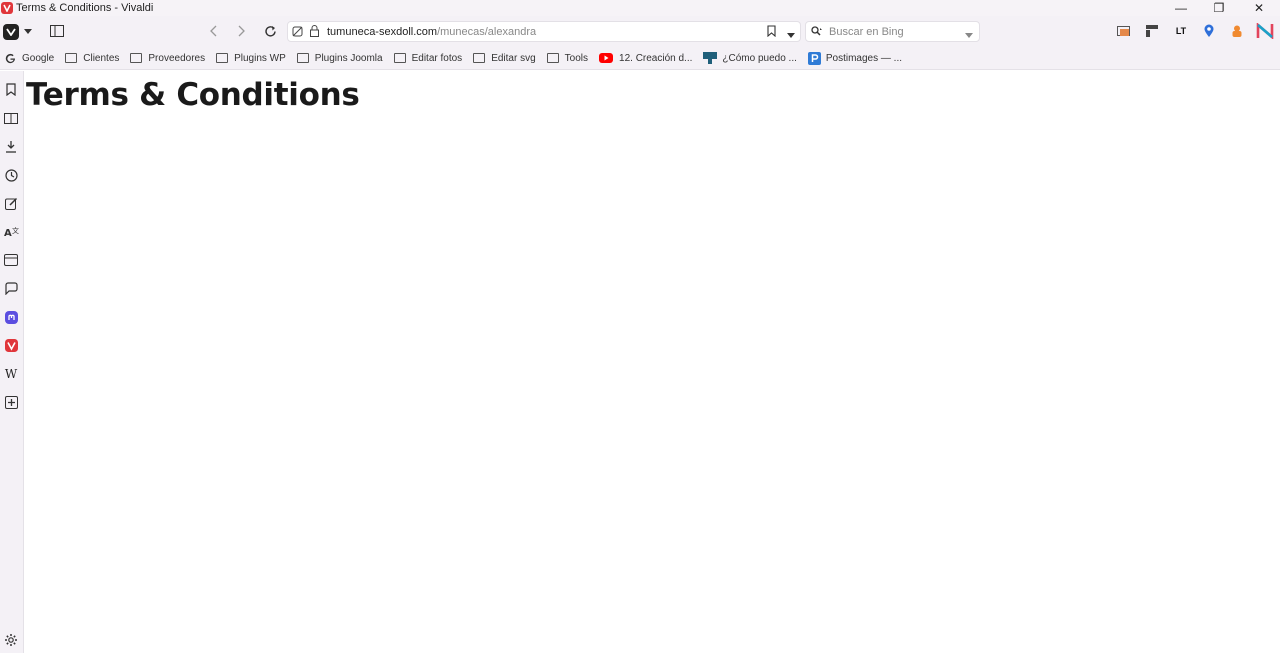 This screenshot has height=653, width=1280. Describe the element at coordinates (242, 31) in the screenshot. I see `forward-icon` at that location.